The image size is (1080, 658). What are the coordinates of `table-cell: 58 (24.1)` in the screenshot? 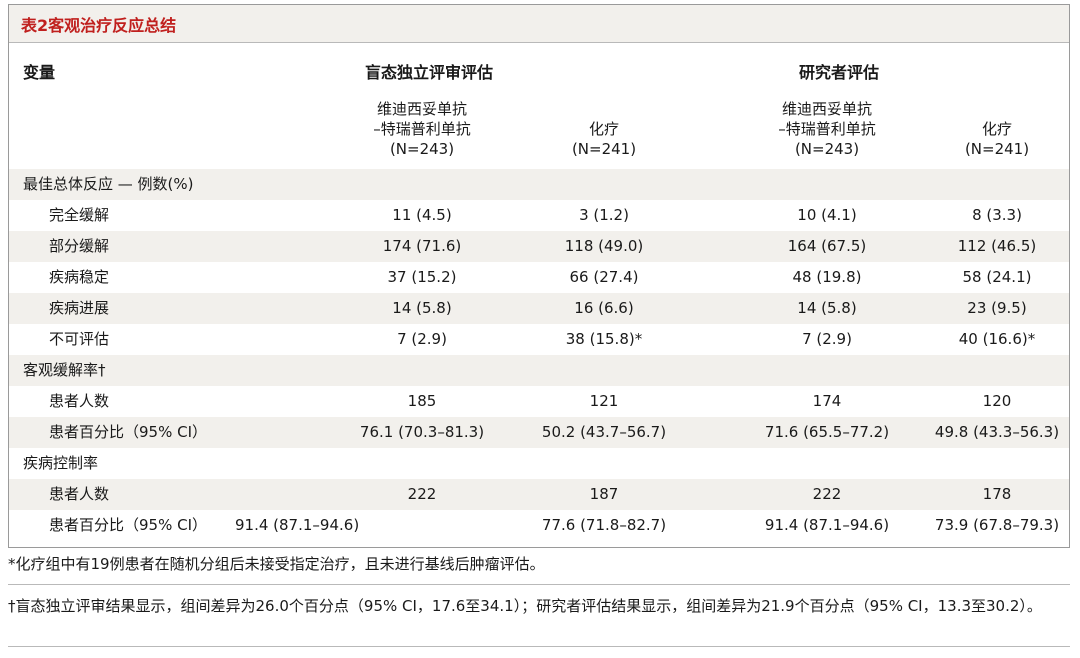 It's located at (997, 277).